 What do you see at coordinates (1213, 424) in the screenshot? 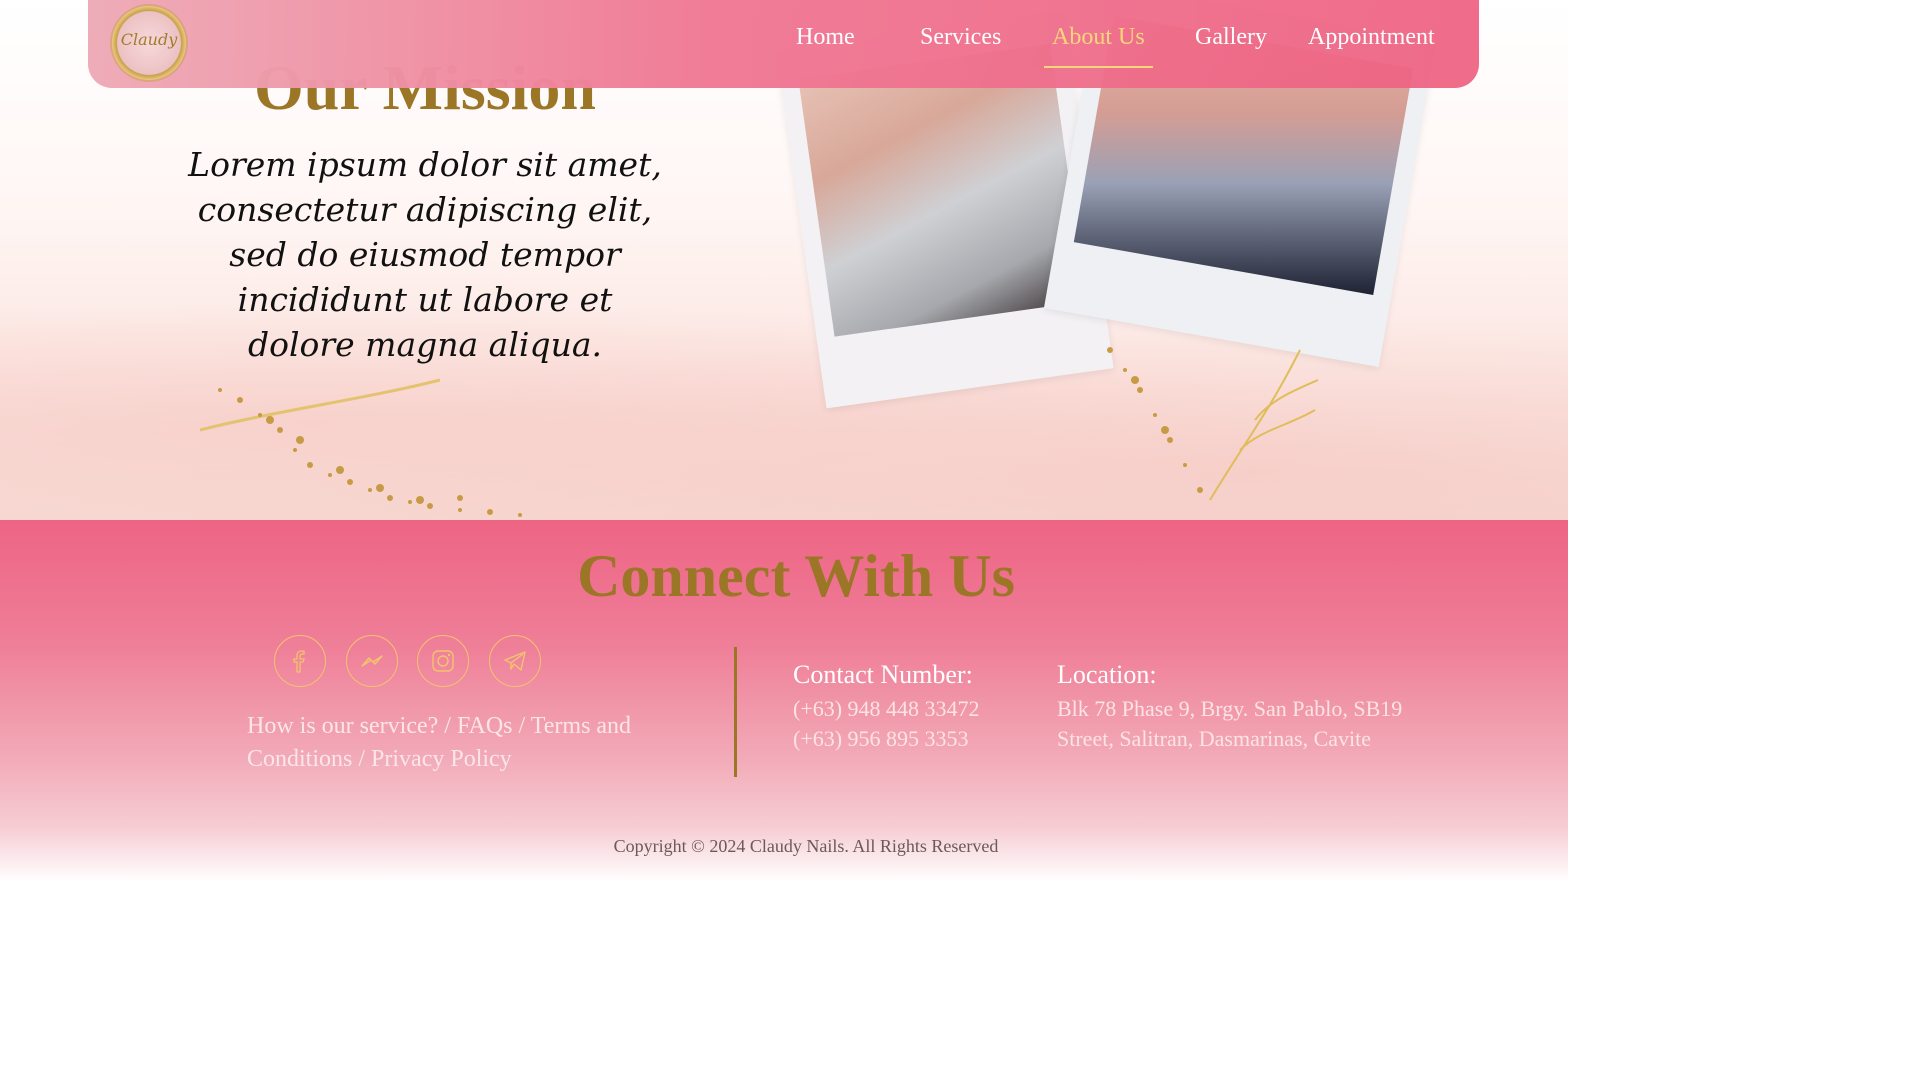
I see `gold-leaf-decoration` at bounding box center [1213, 424].